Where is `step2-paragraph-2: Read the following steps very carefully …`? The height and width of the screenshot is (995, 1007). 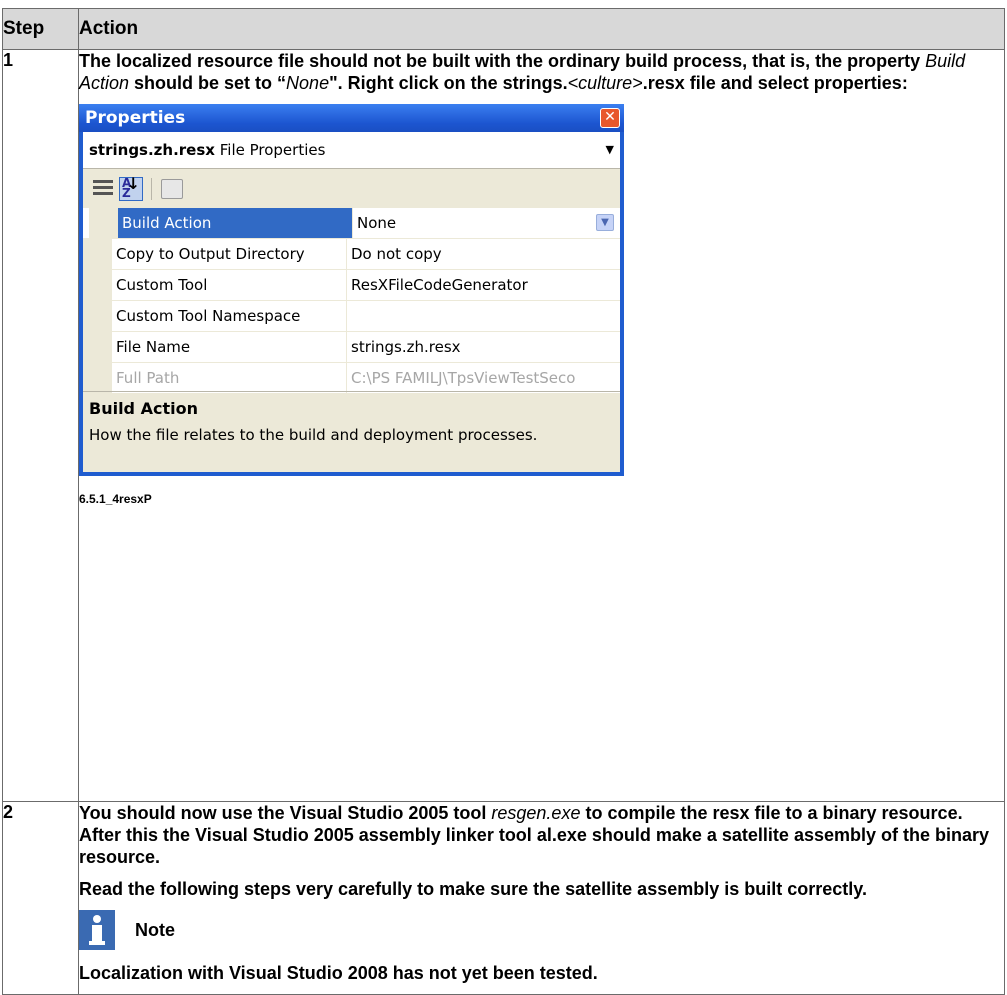 step2-paragraph-2: Read the following steps very carefully … is located at coordinates (473, 889).